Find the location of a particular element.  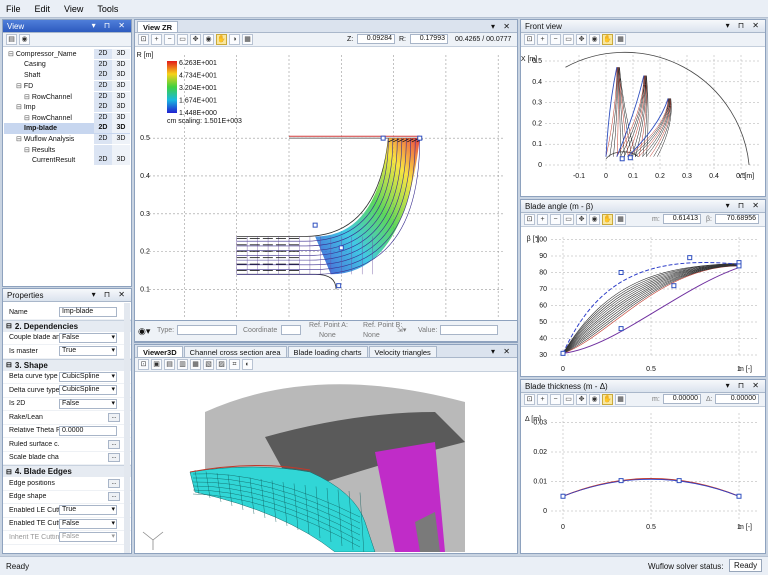

m-field: 0.61413 is located at coordinates (682, 219).